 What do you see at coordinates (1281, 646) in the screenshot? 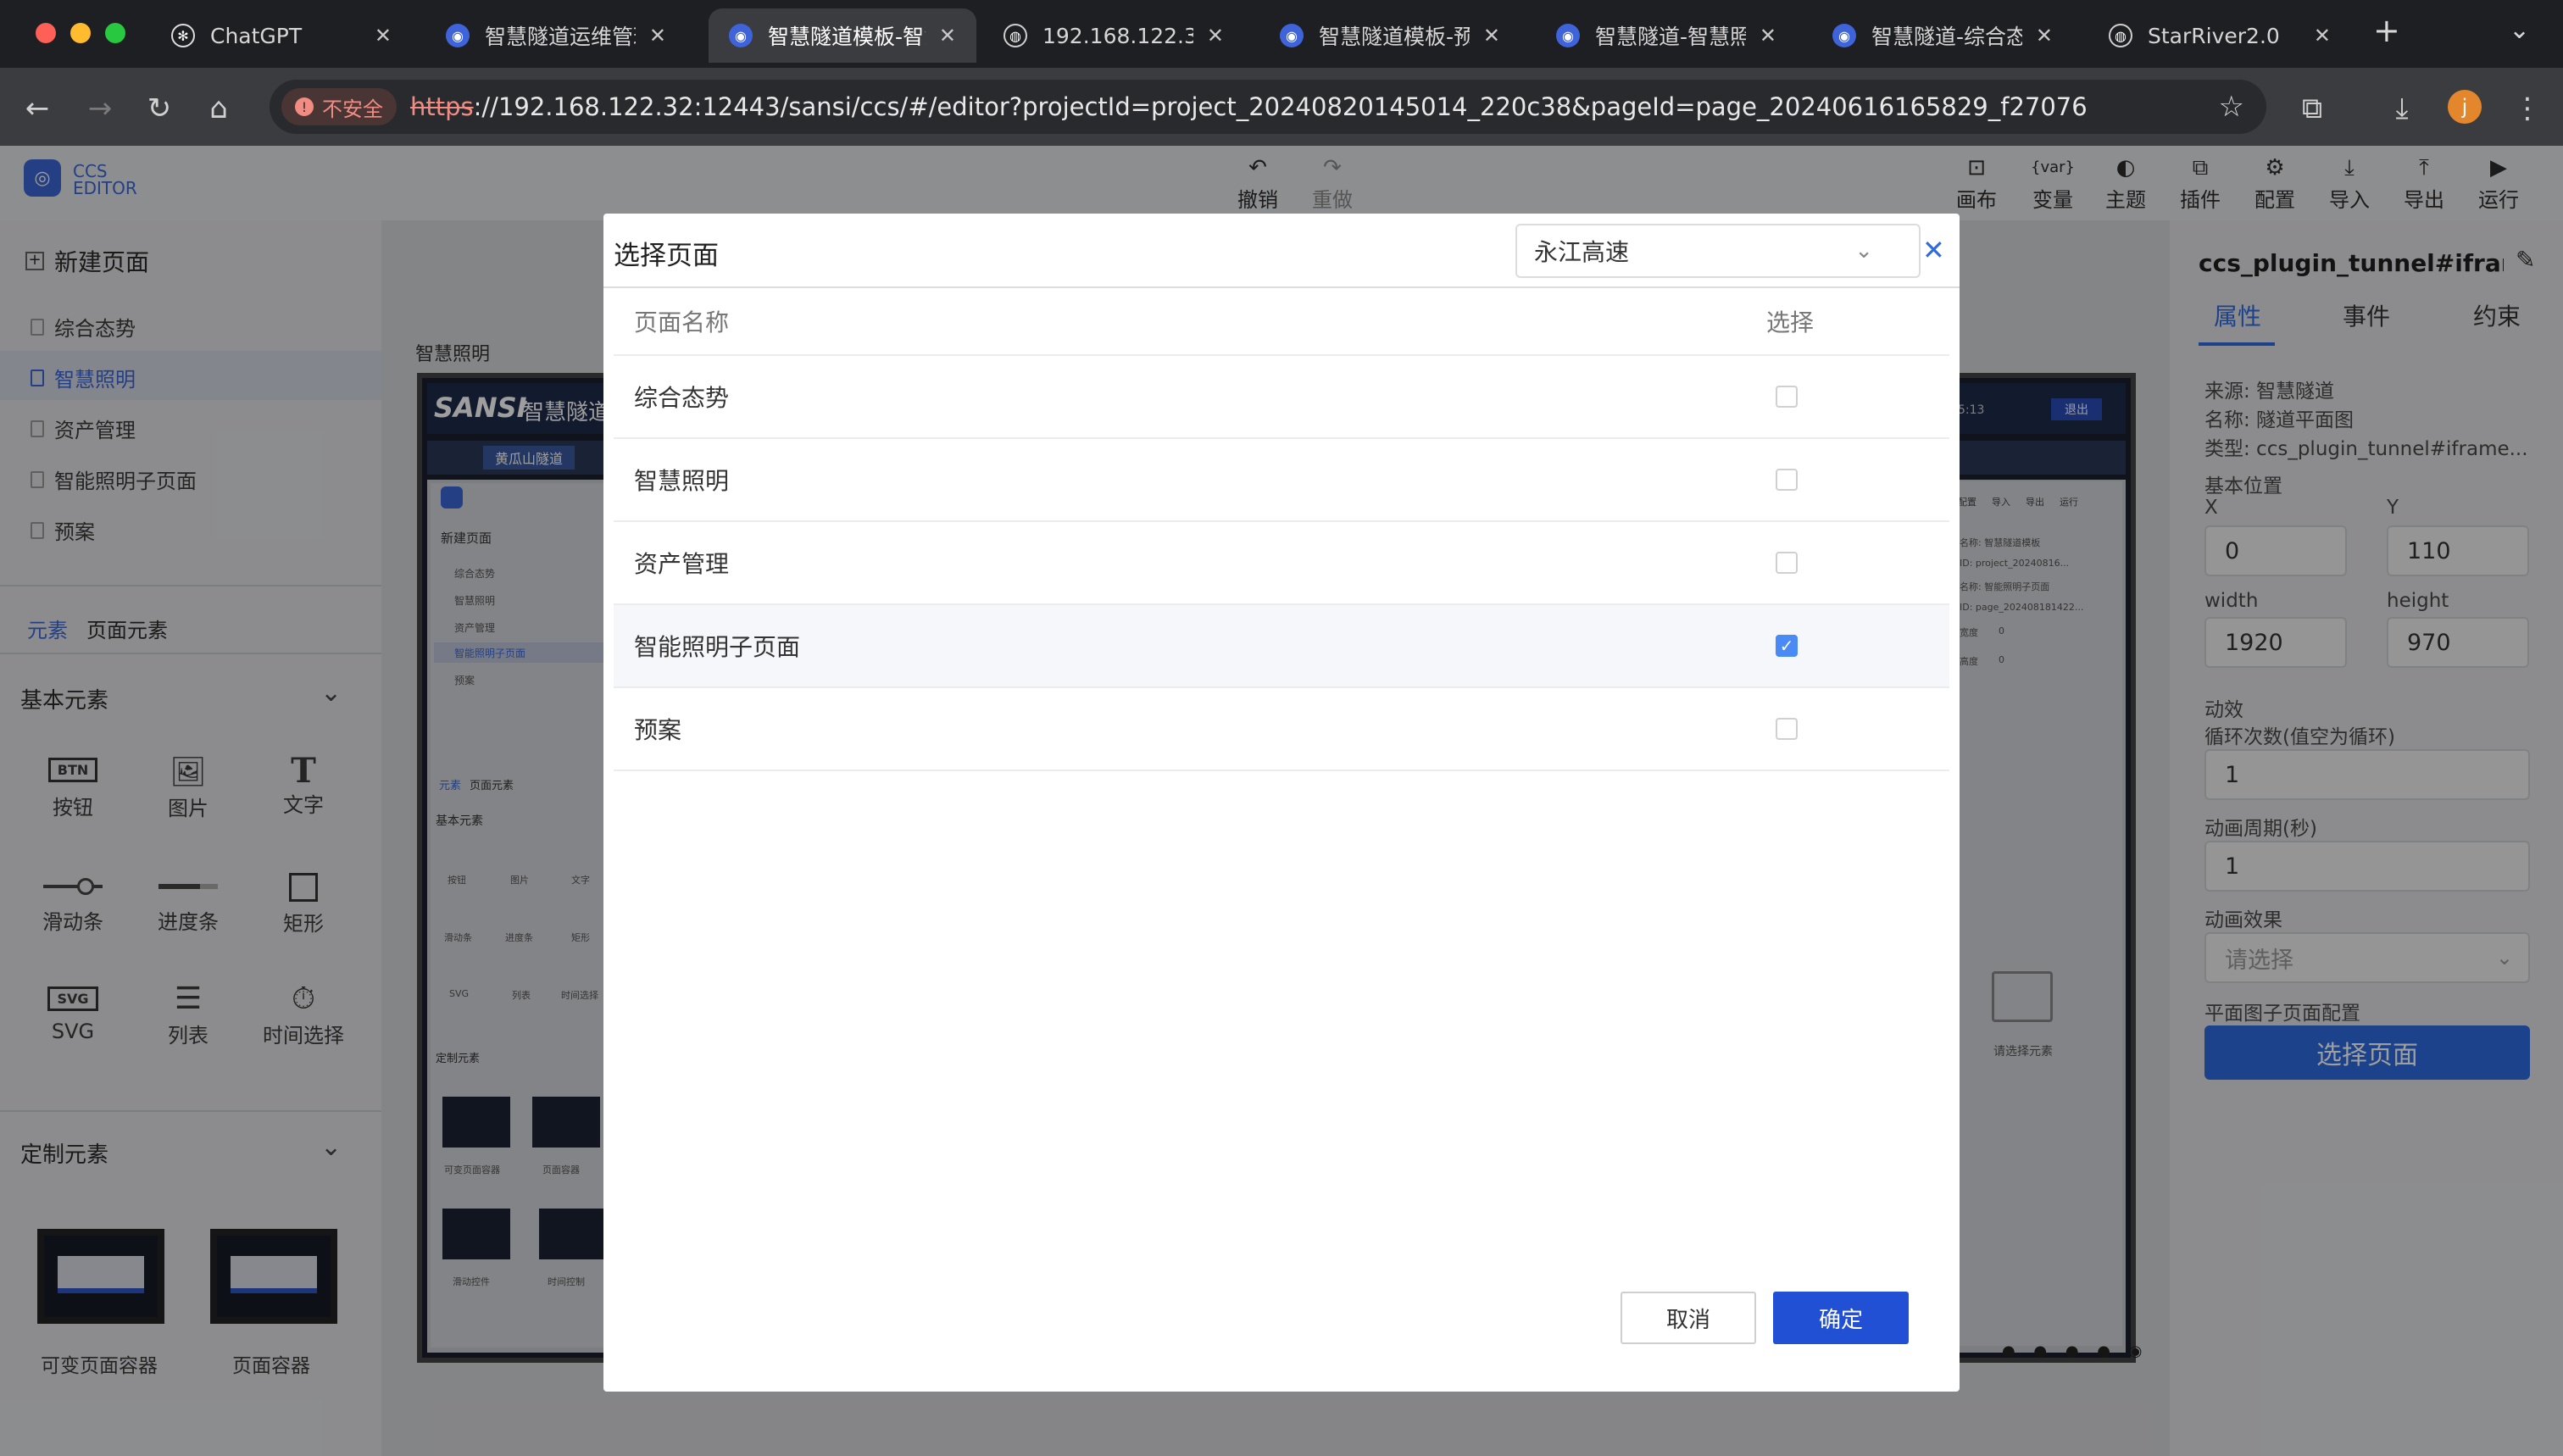
I see `table-row-selected: 智能照明子页面 ✓` at bounding box center [1281, 646].